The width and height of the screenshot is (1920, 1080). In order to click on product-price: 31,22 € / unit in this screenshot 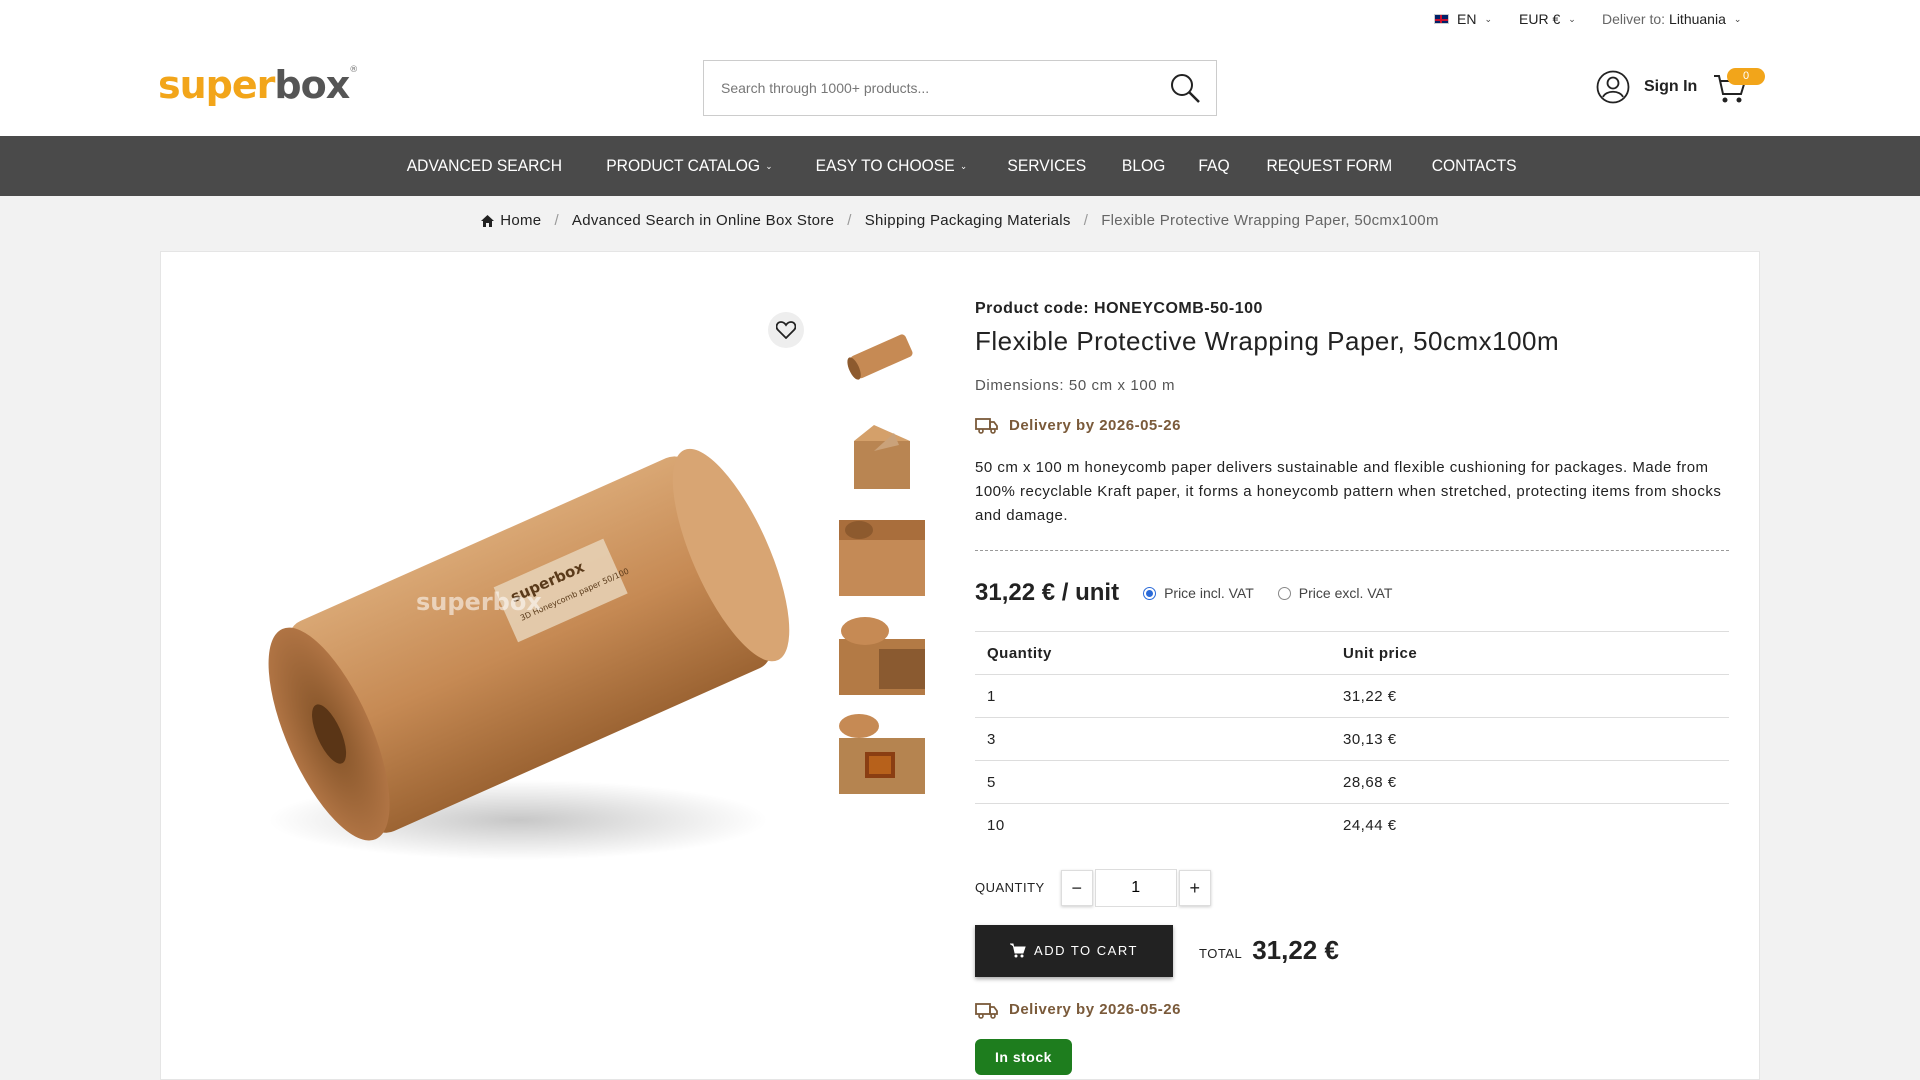, I will do `click(1047, 592)`.